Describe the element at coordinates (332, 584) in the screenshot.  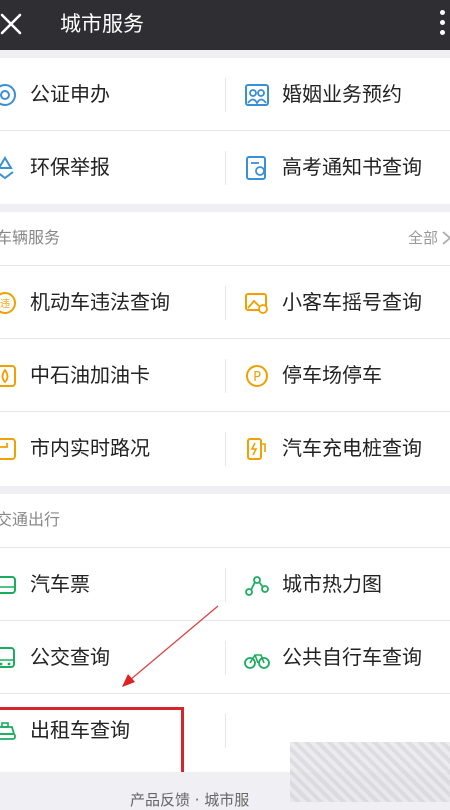
I see `service-label: 城市热力图` at that location.